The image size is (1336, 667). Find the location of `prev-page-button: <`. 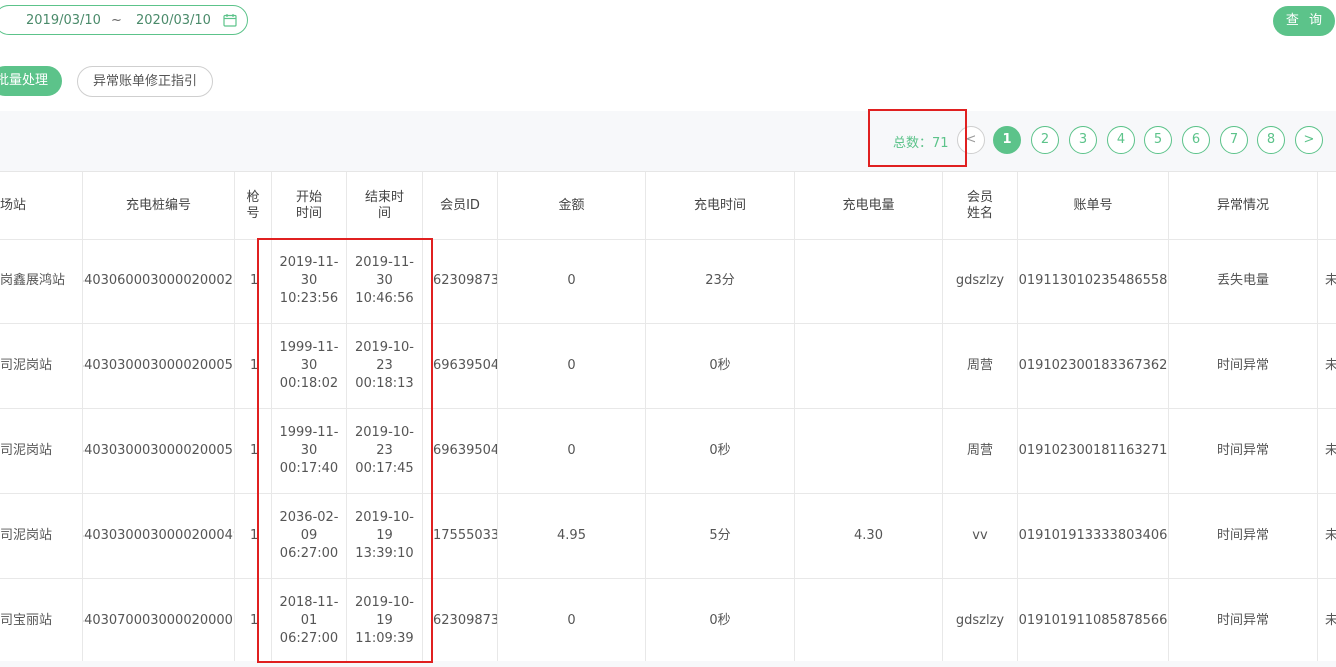

prev-page-button: < is located at coordinates (971, 140).